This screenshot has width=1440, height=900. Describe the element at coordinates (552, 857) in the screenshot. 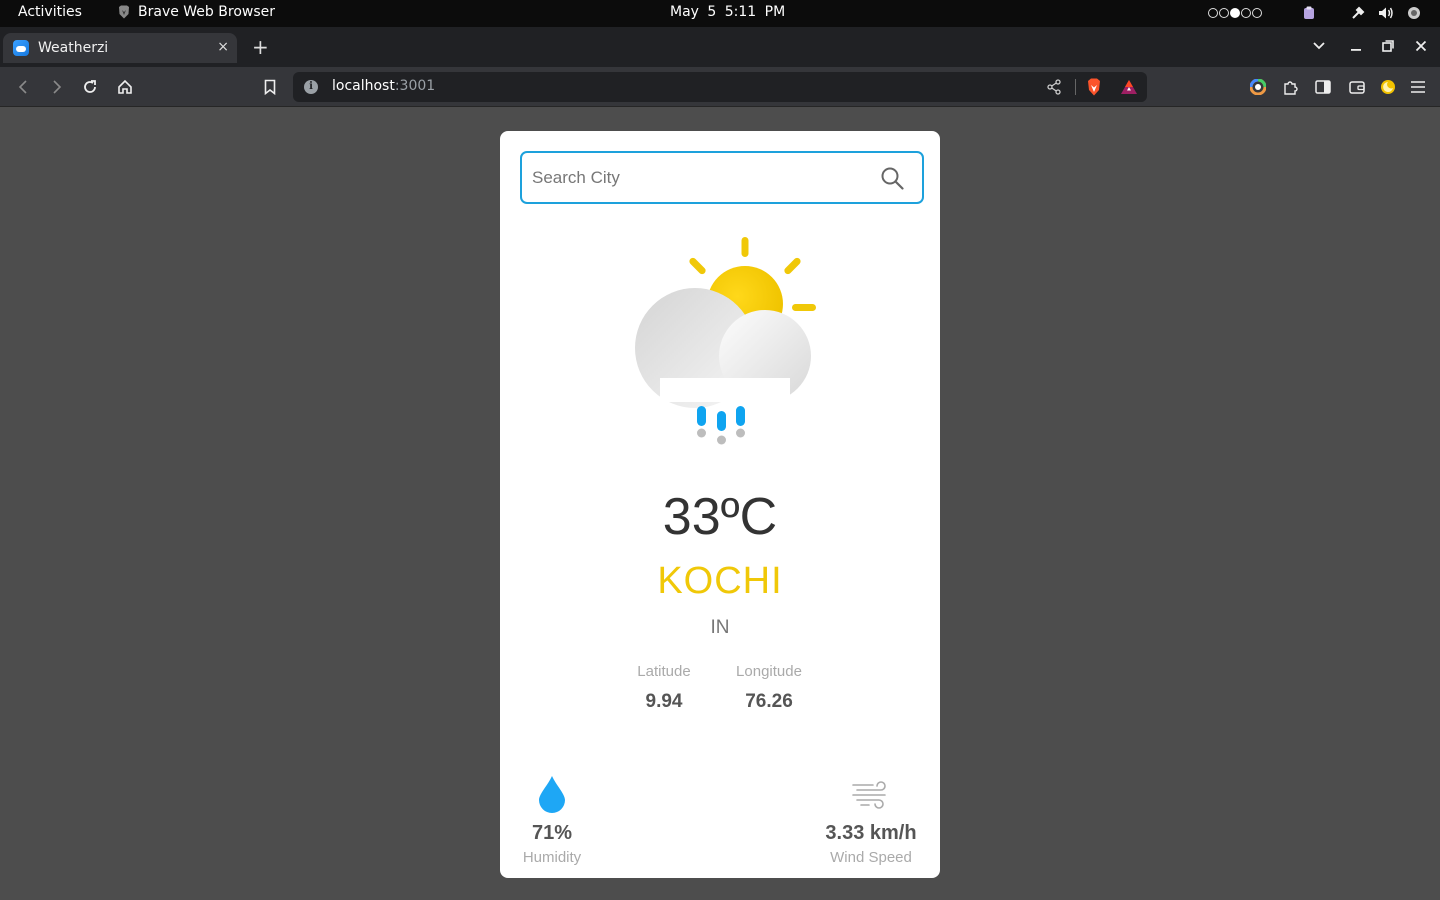

I see `humidity-label: Humidity` at that location.